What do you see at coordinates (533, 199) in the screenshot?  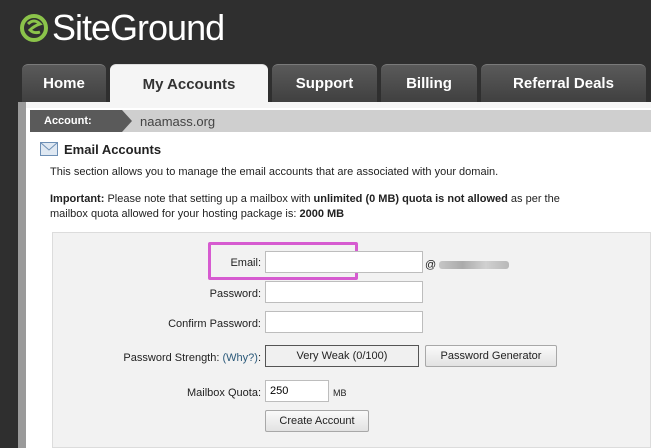 I see `important-text-2: as per the` at bounding box center [533, 199].